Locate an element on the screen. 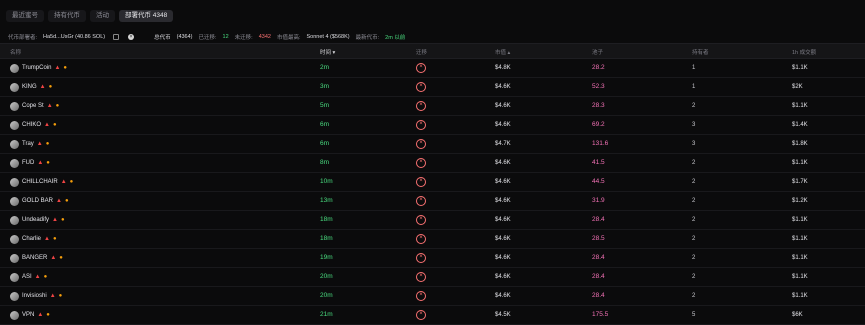 This screenshot has height=325, width=865. deployer-label: 代币部署者: is located at coordinates (23, 38).